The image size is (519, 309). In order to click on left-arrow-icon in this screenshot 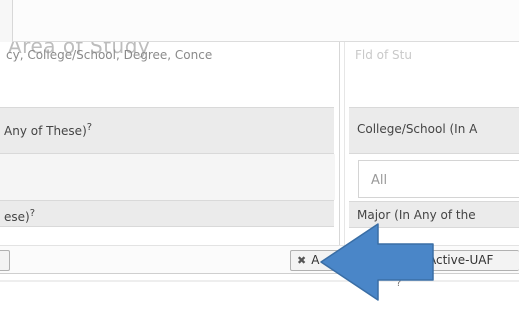, I will do `click(377, 262)`.